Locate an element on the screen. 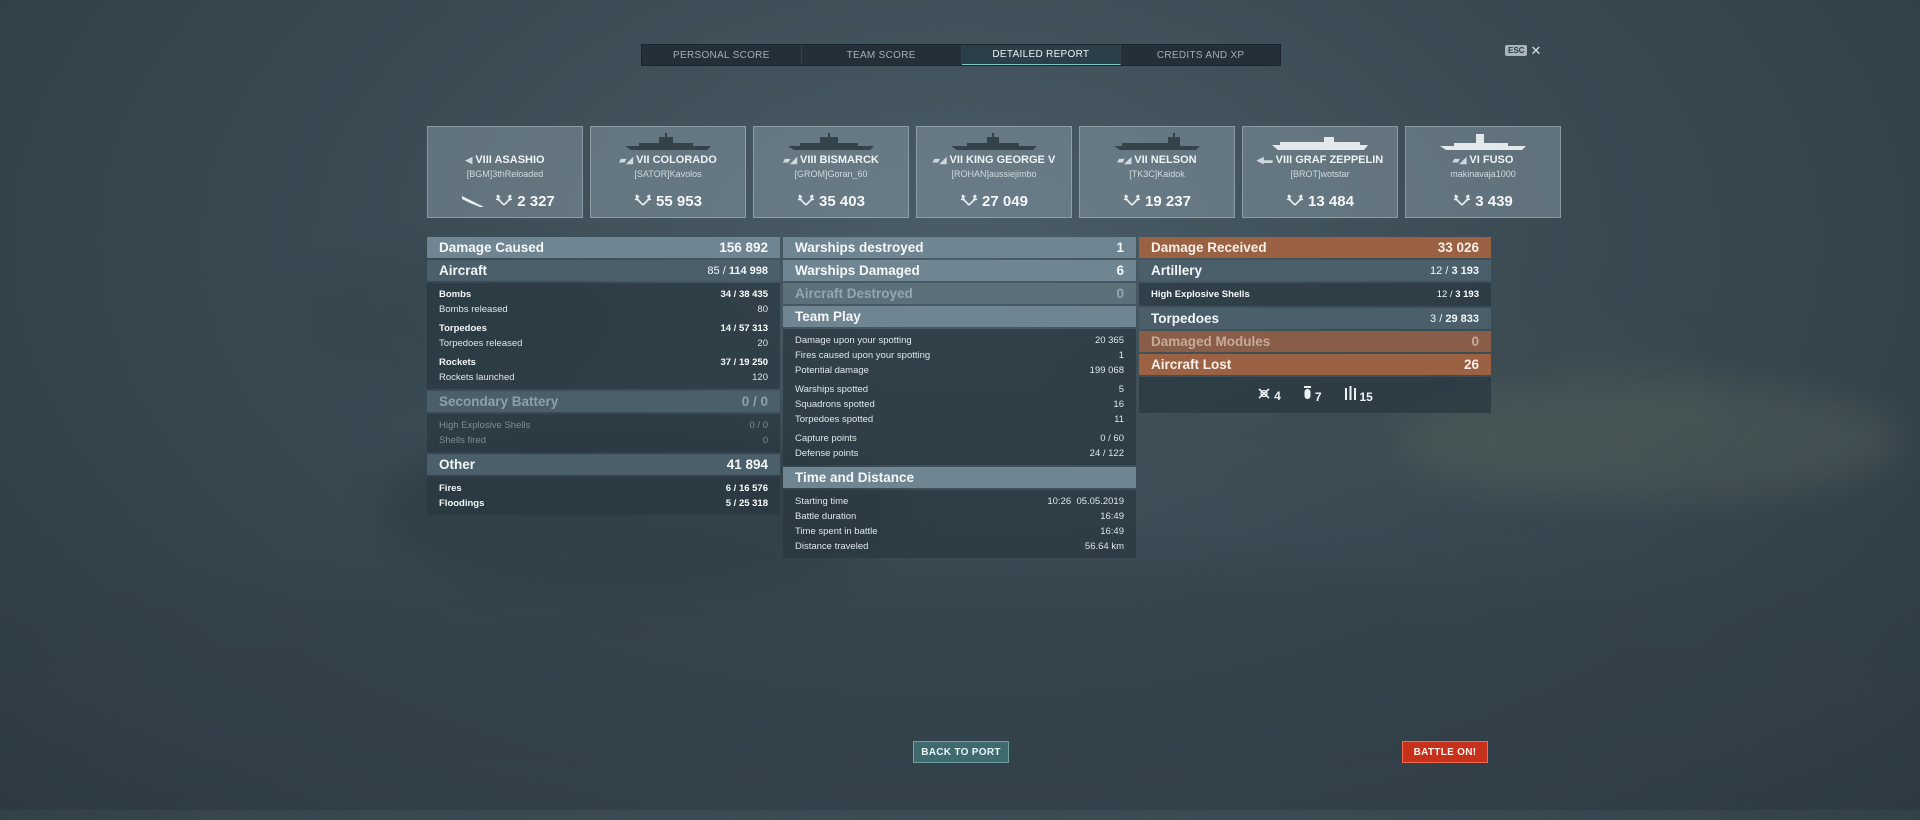 Image resolution: width=1920 pixels, height=820 pixels. aircraft-destroyed-header: Aircraft Destroyed 0 is located at coordinates (959, 293).